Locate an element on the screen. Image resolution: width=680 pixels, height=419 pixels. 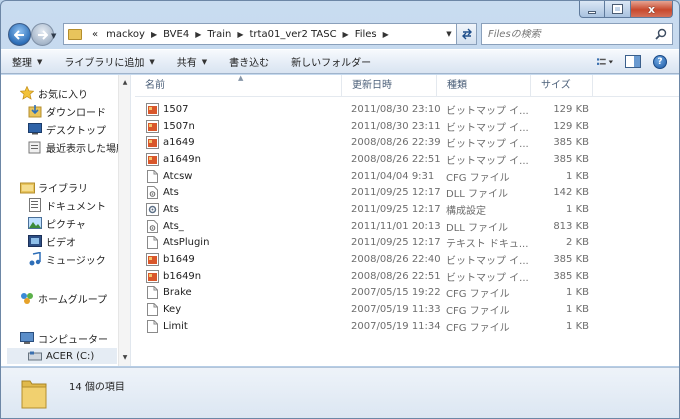
file-row: a1649n 2008/08/26 22:51 ビットマップ イ... 385 KB is located at coordinates (407, 159).